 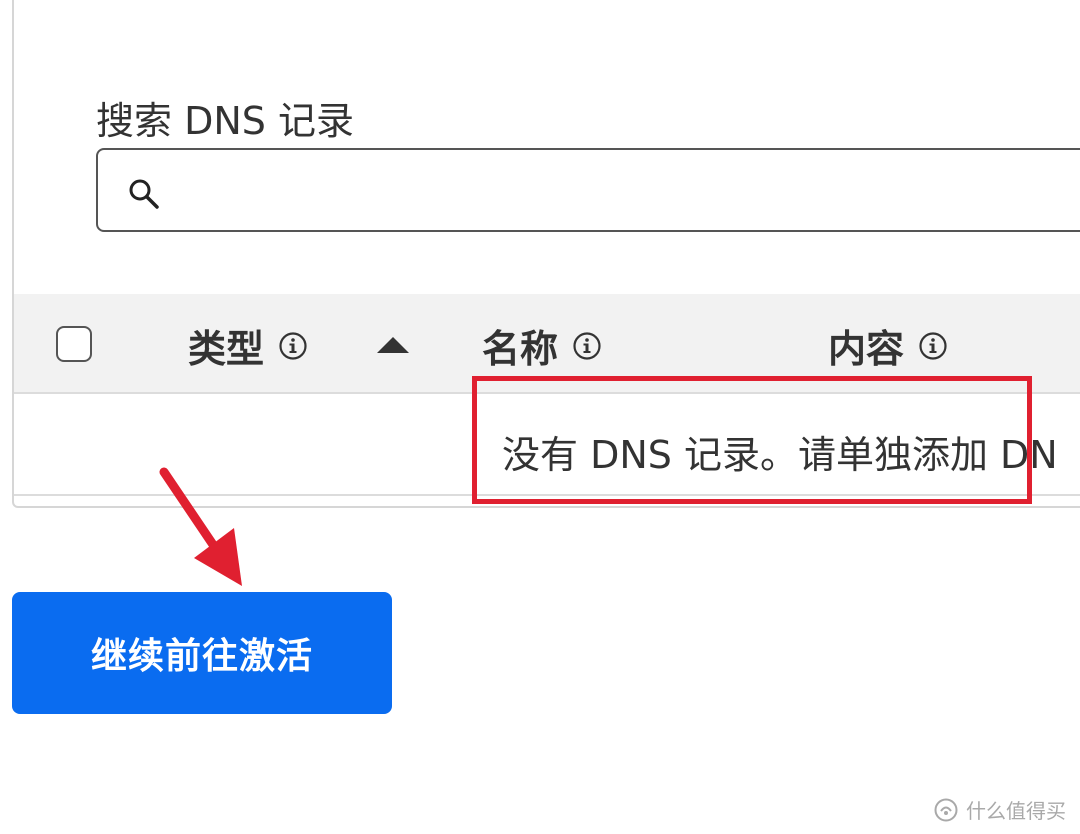 I want to click on continue-to-activation-button: 继续前往激活, so click(x=202, y=653).